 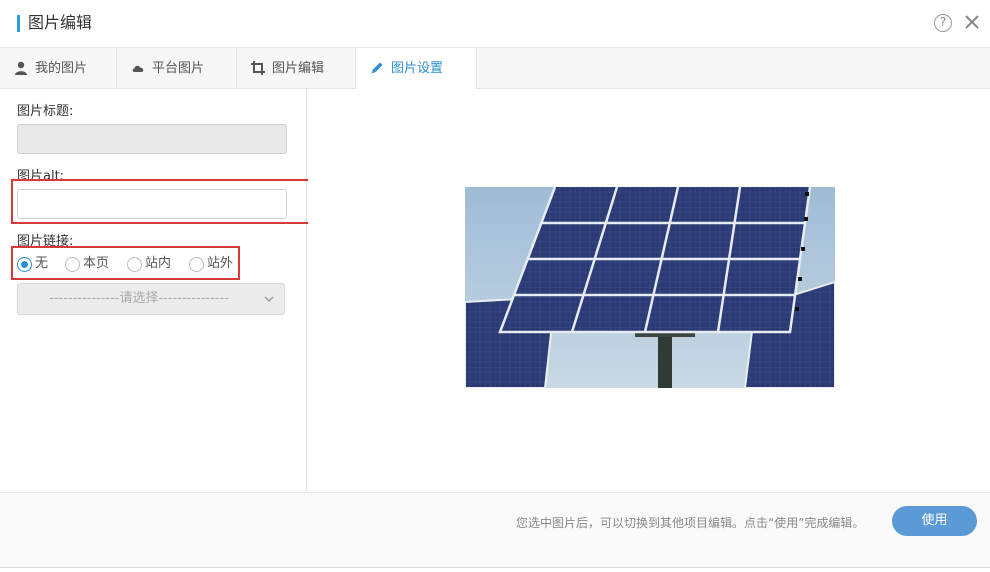 I want to click on chevron-down-icon, so click(x=269, y=299).